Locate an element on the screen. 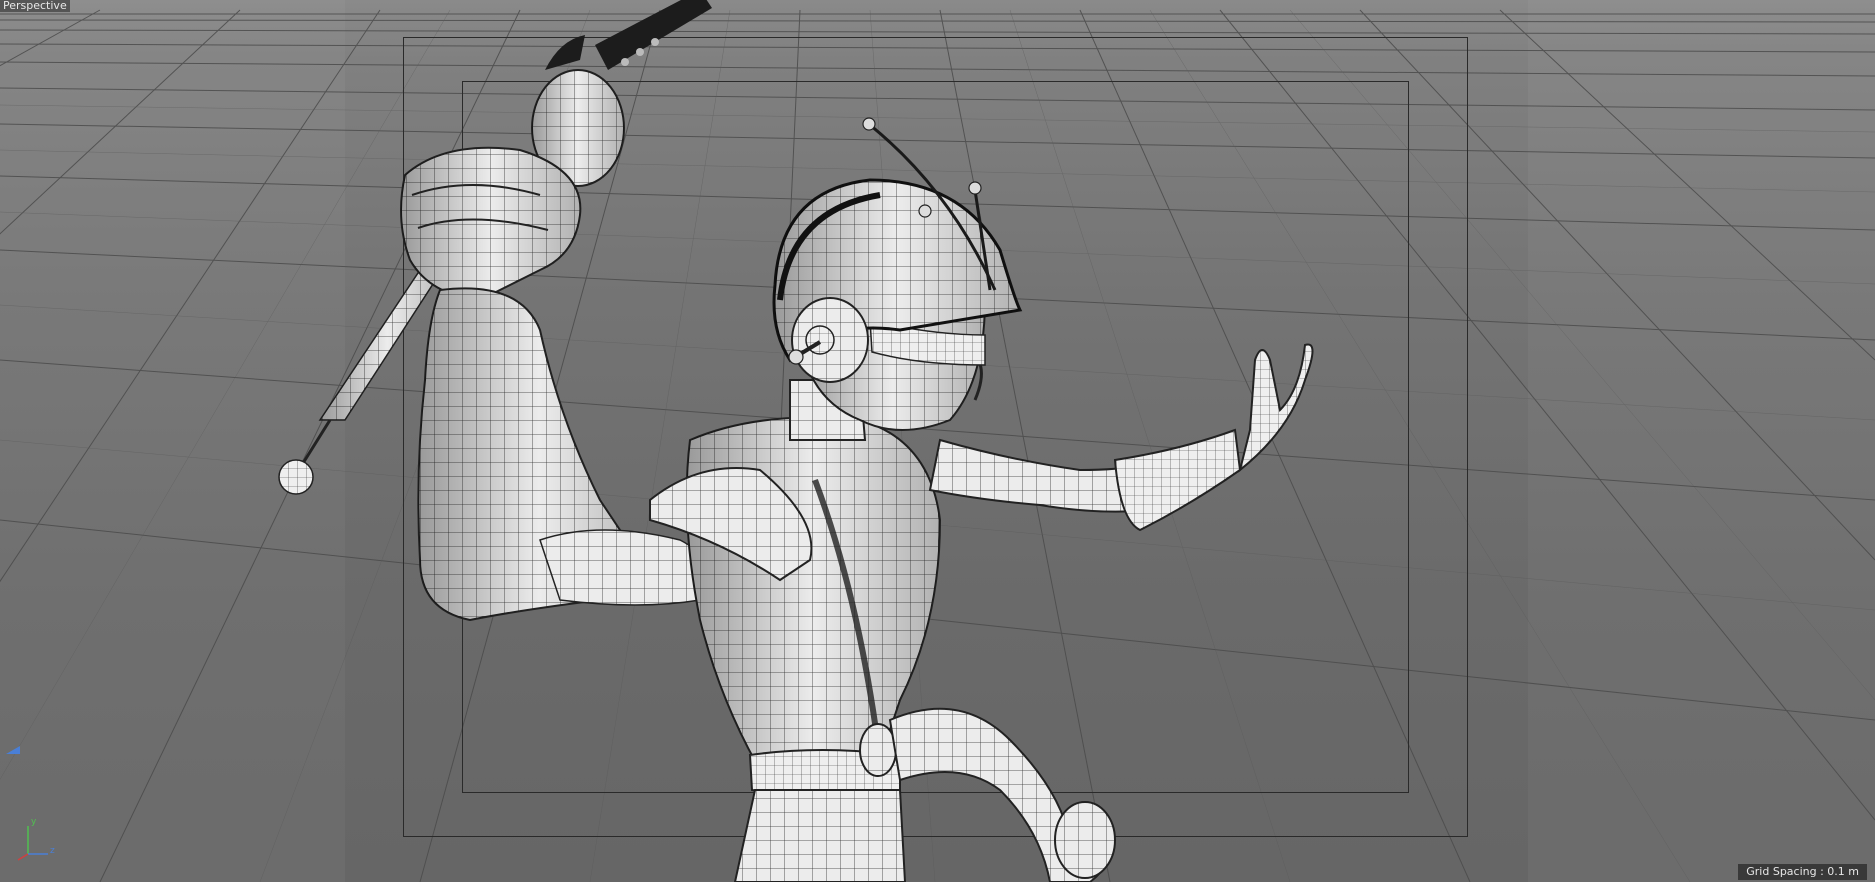 This screenshot has height=882, width=1875. grid-spacing-readout: Grid Spacing : 0.1 m is located at coordinates (1802, 872).